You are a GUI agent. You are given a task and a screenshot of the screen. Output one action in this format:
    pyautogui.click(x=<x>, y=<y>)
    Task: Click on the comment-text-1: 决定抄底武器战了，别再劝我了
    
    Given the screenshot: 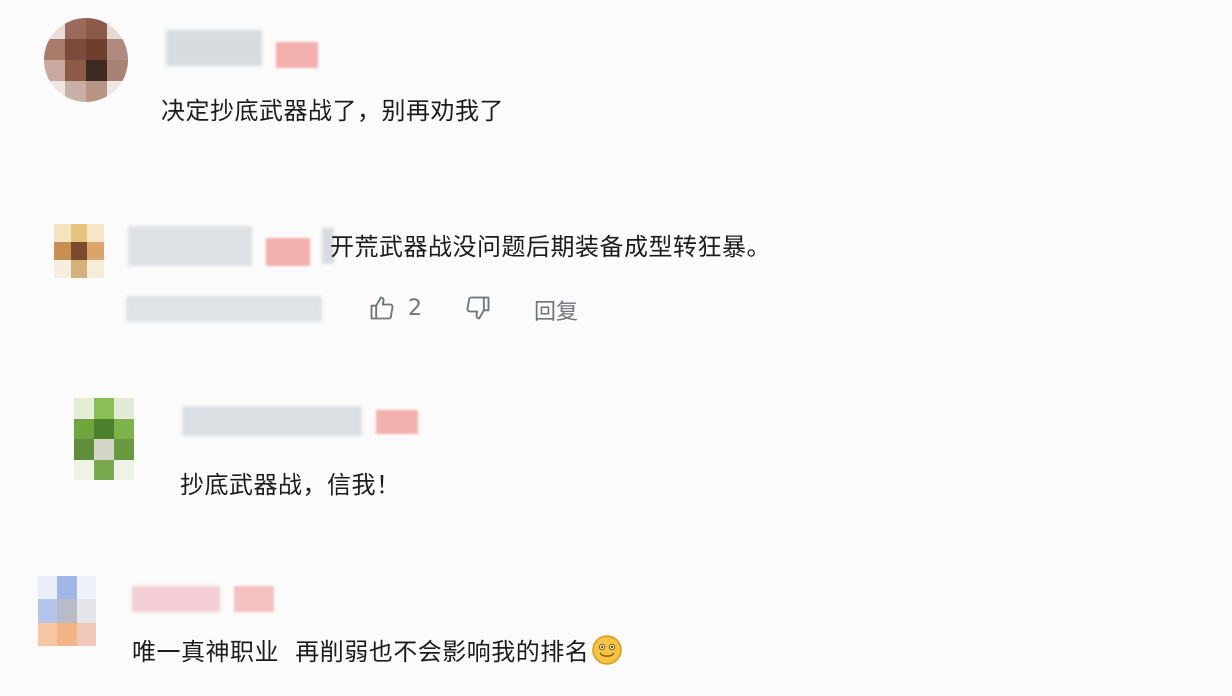 What is the action you would take?
    pyautogui.click(x=332, y=111)
    